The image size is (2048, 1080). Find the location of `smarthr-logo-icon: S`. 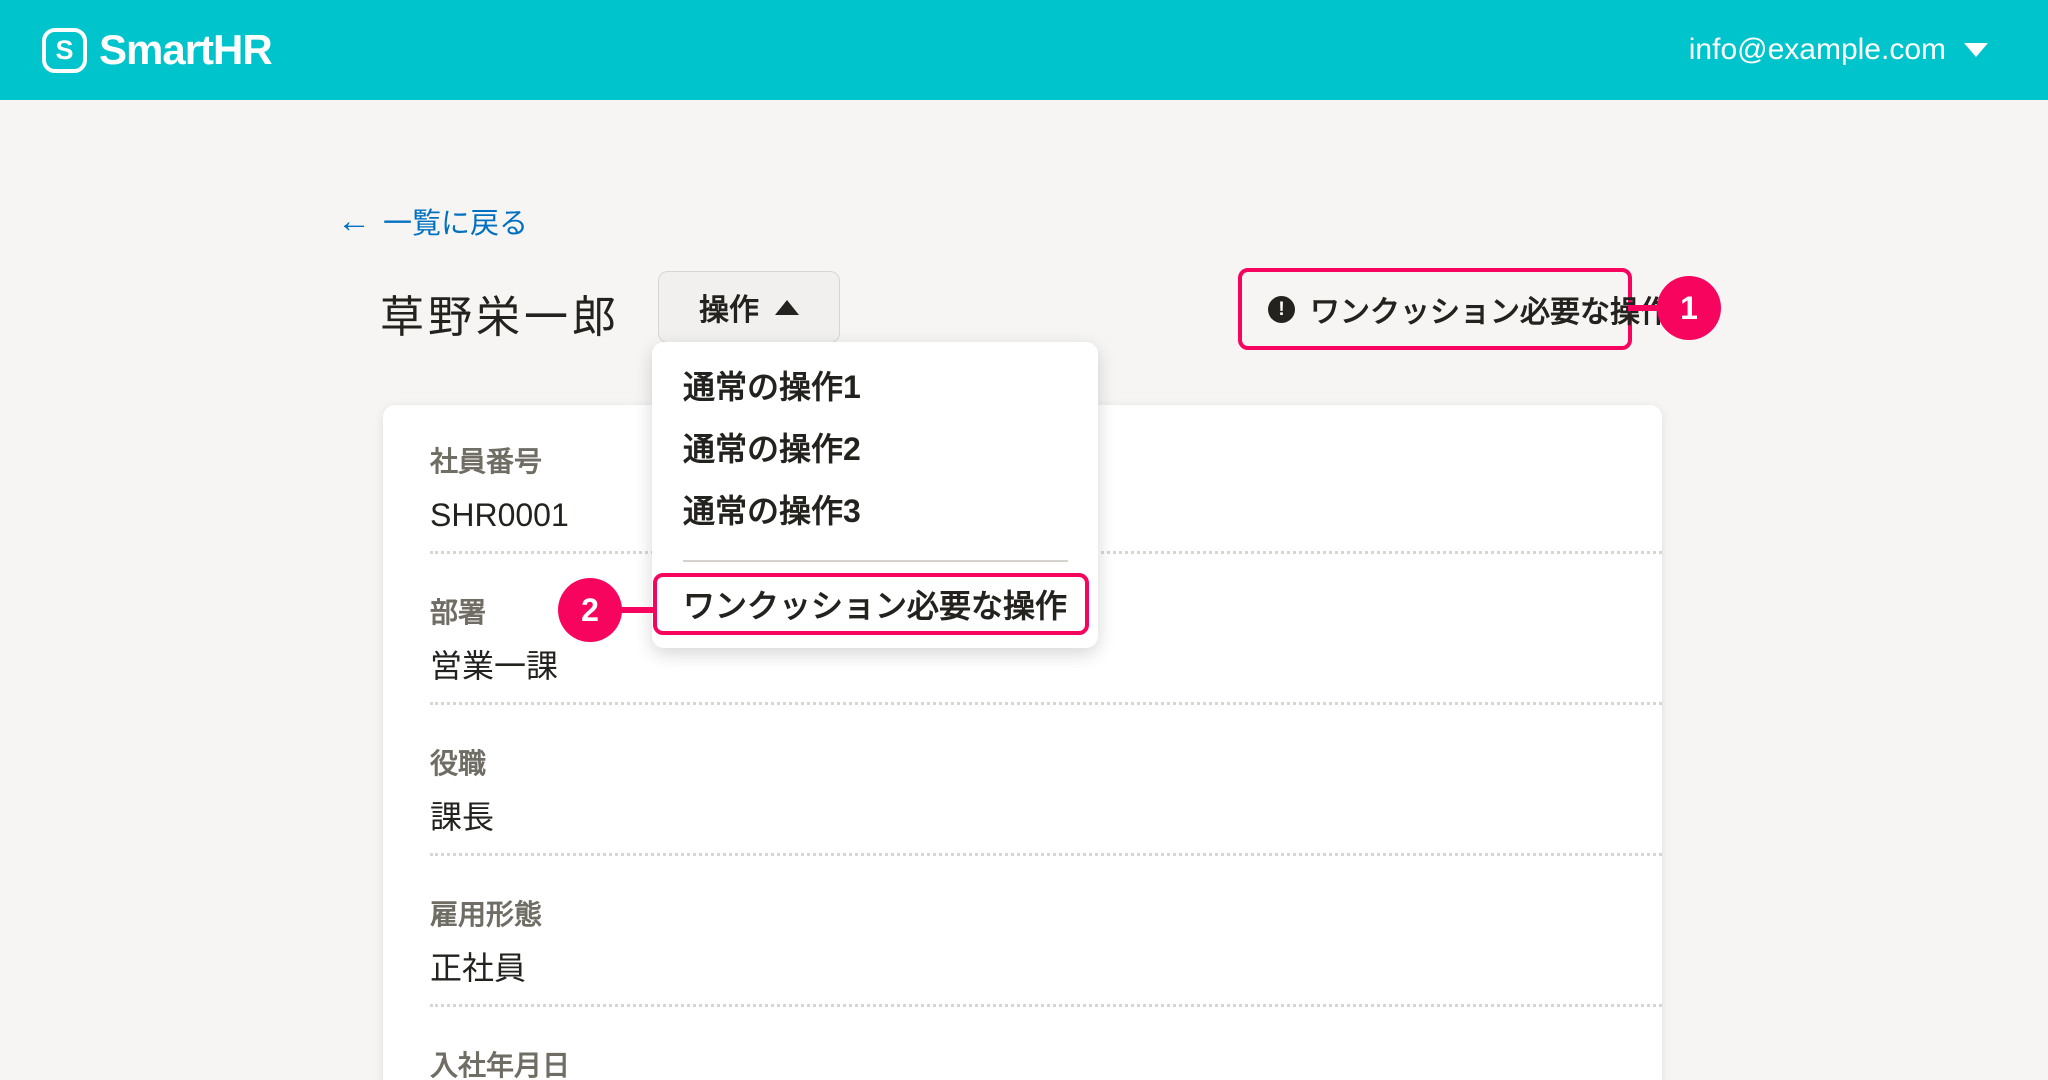

smarthr-logo-icon: S is located at coordinates (64, 50).